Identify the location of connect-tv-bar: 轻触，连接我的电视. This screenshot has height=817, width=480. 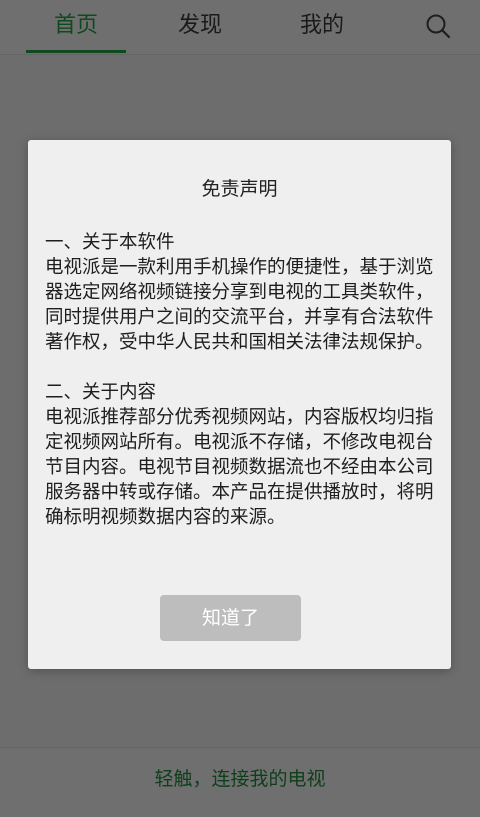
(240, 782).